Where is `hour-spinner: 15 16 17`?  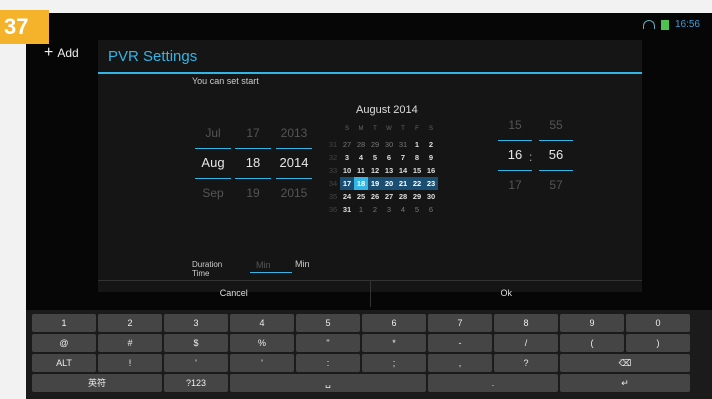
hour-spinner: 15 16 17 is located at coordinates (515, 155).